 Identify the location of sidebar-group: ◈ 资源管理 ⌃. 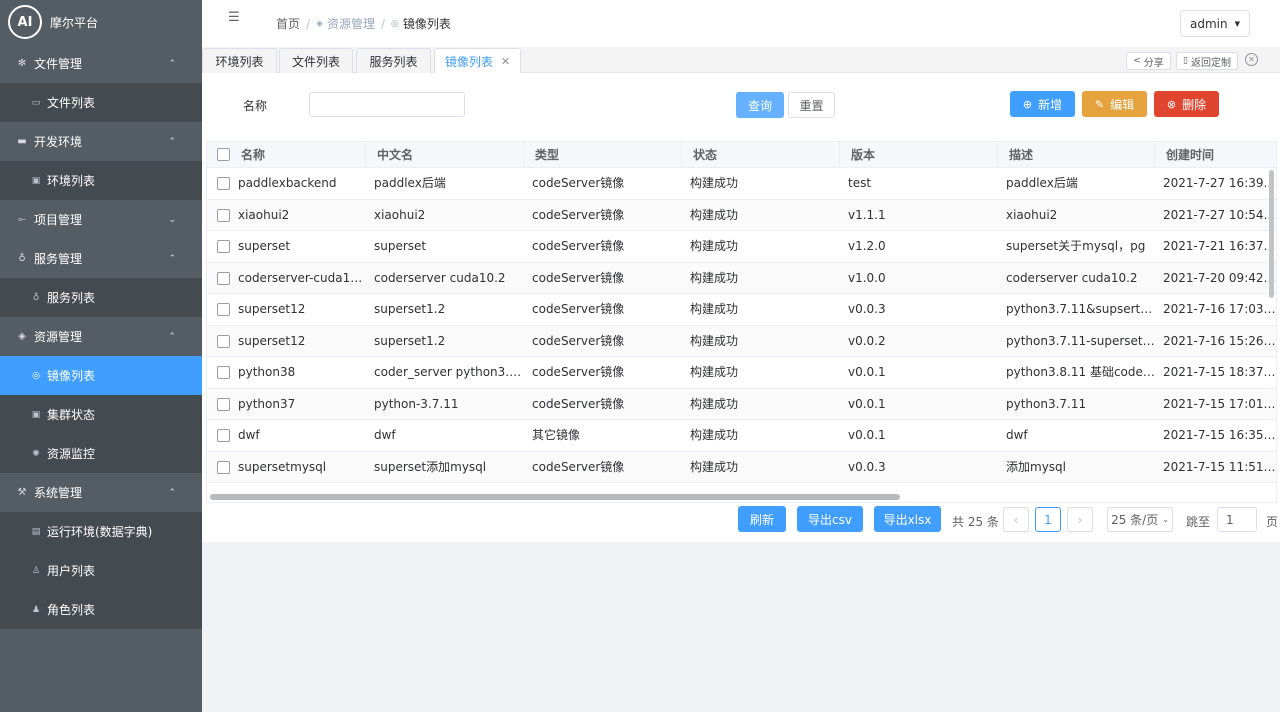
(101, 336).